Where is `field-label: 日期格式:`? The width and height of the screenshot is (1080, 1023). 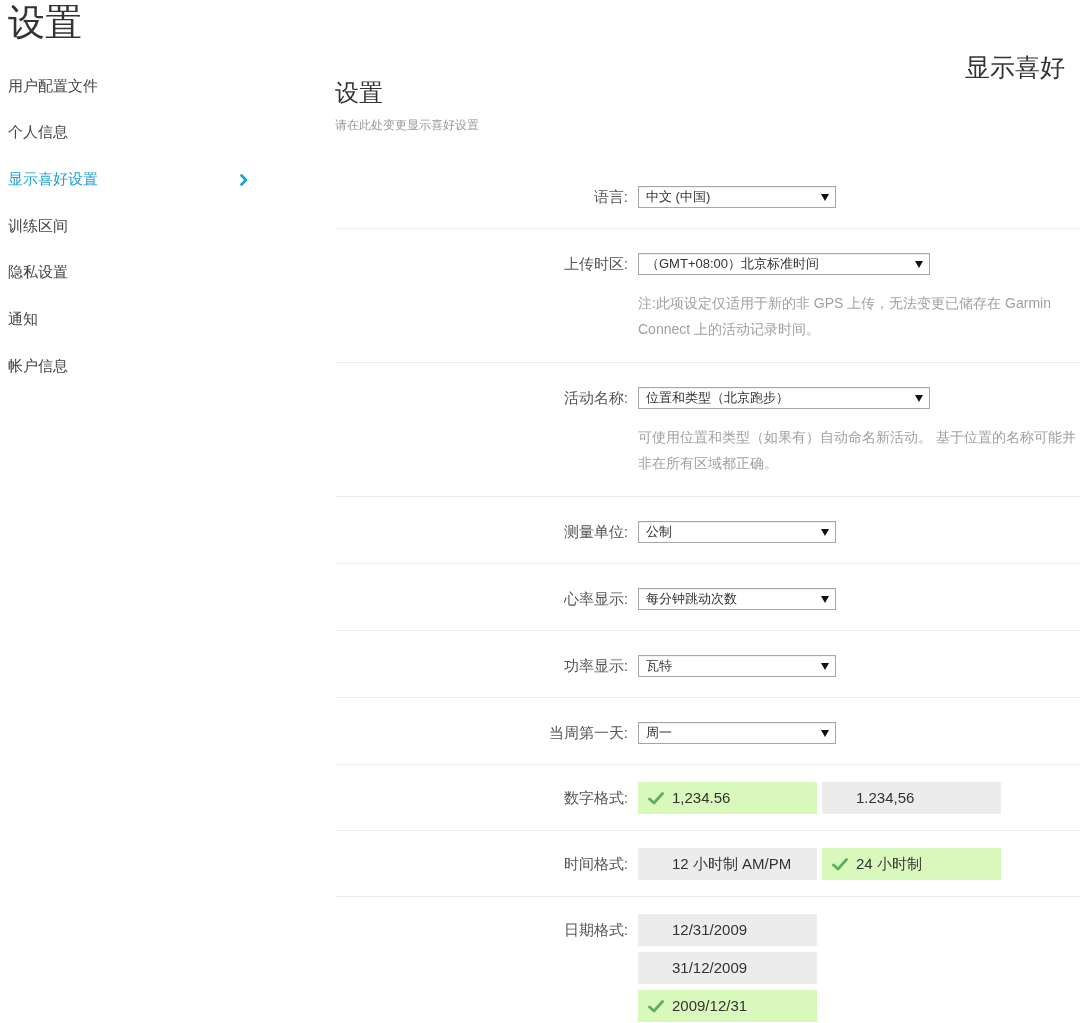 field-label: 日期格式: is located at coordinates (595, 930).